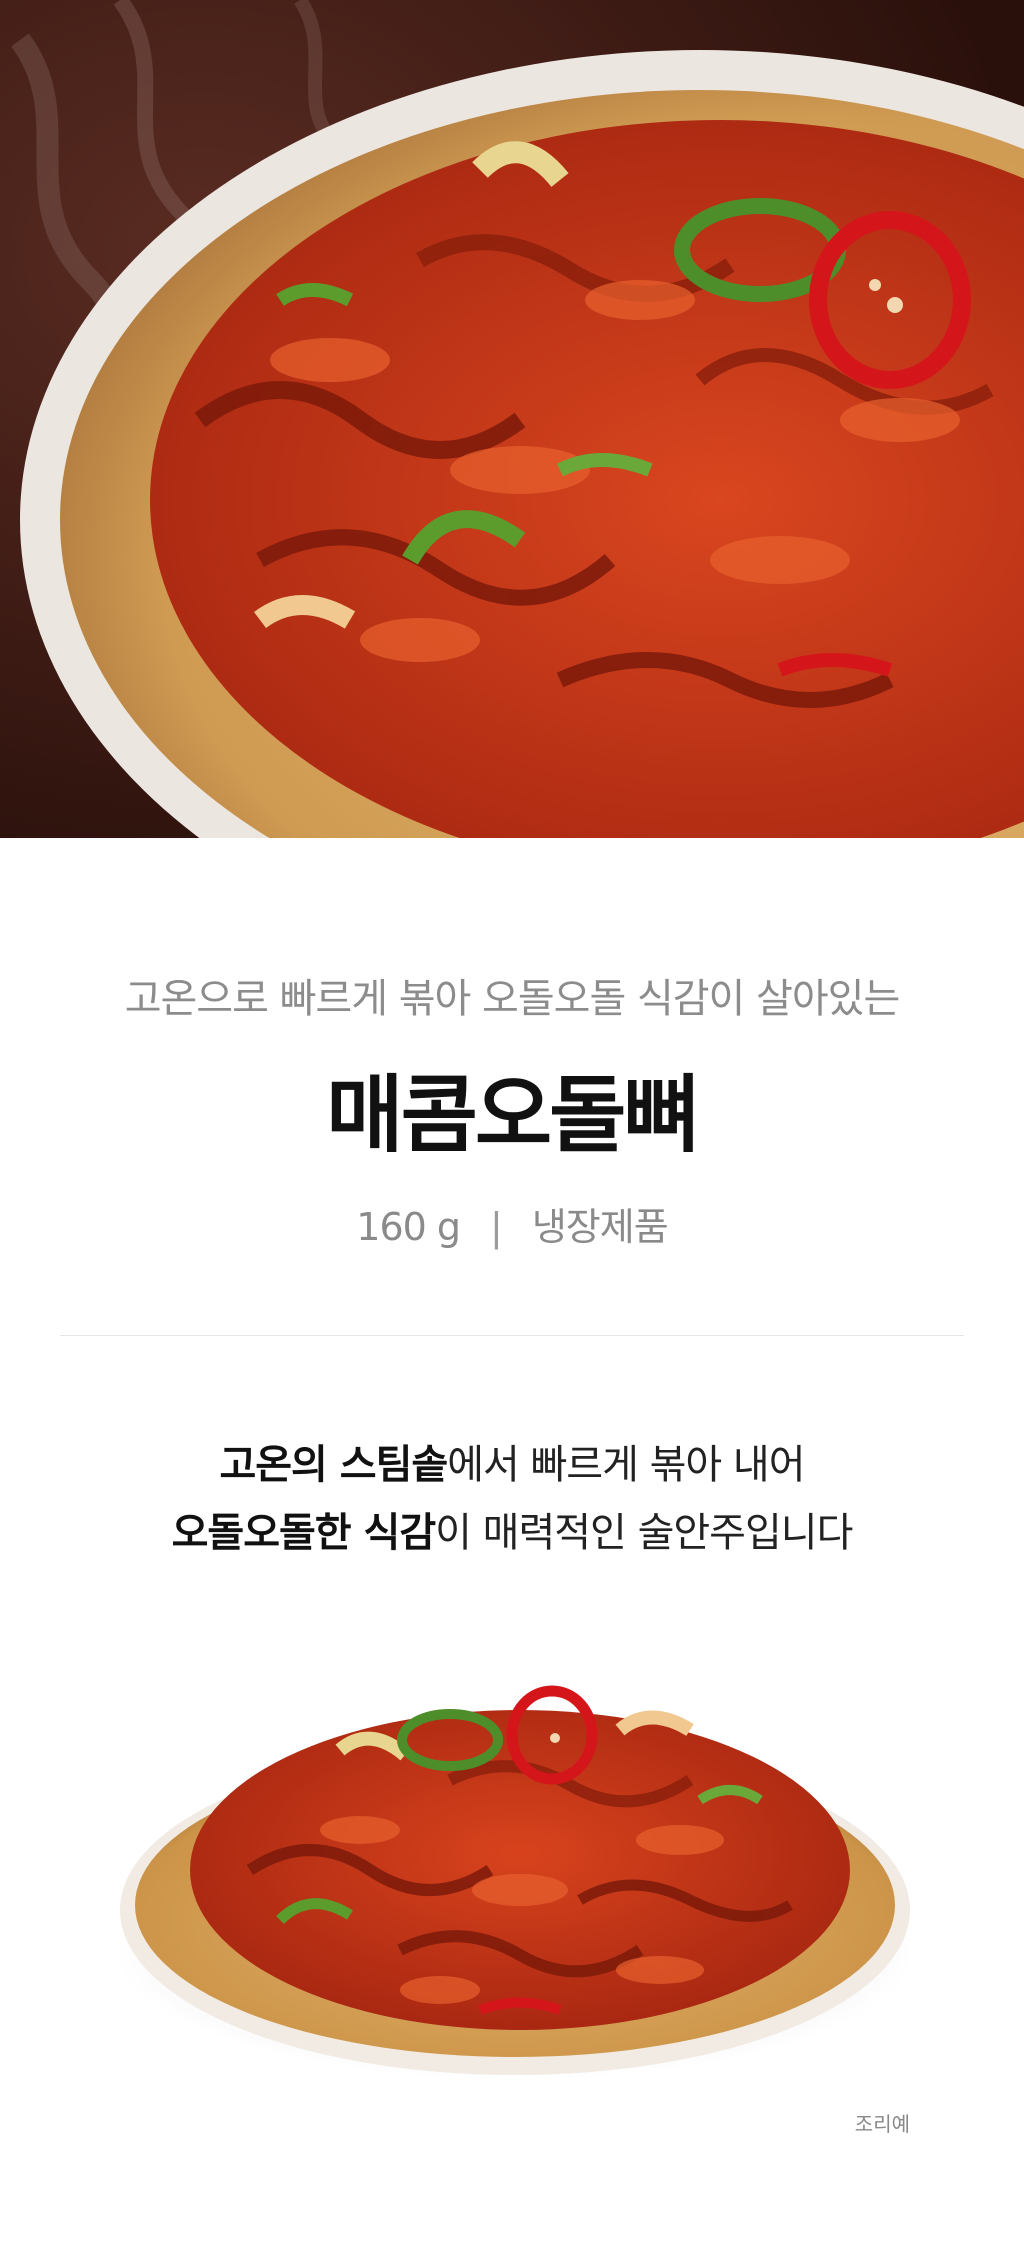 This screenshot has height=2262, width=1024. I want to click on photo-caption: 조리예, so click(882, 2124).